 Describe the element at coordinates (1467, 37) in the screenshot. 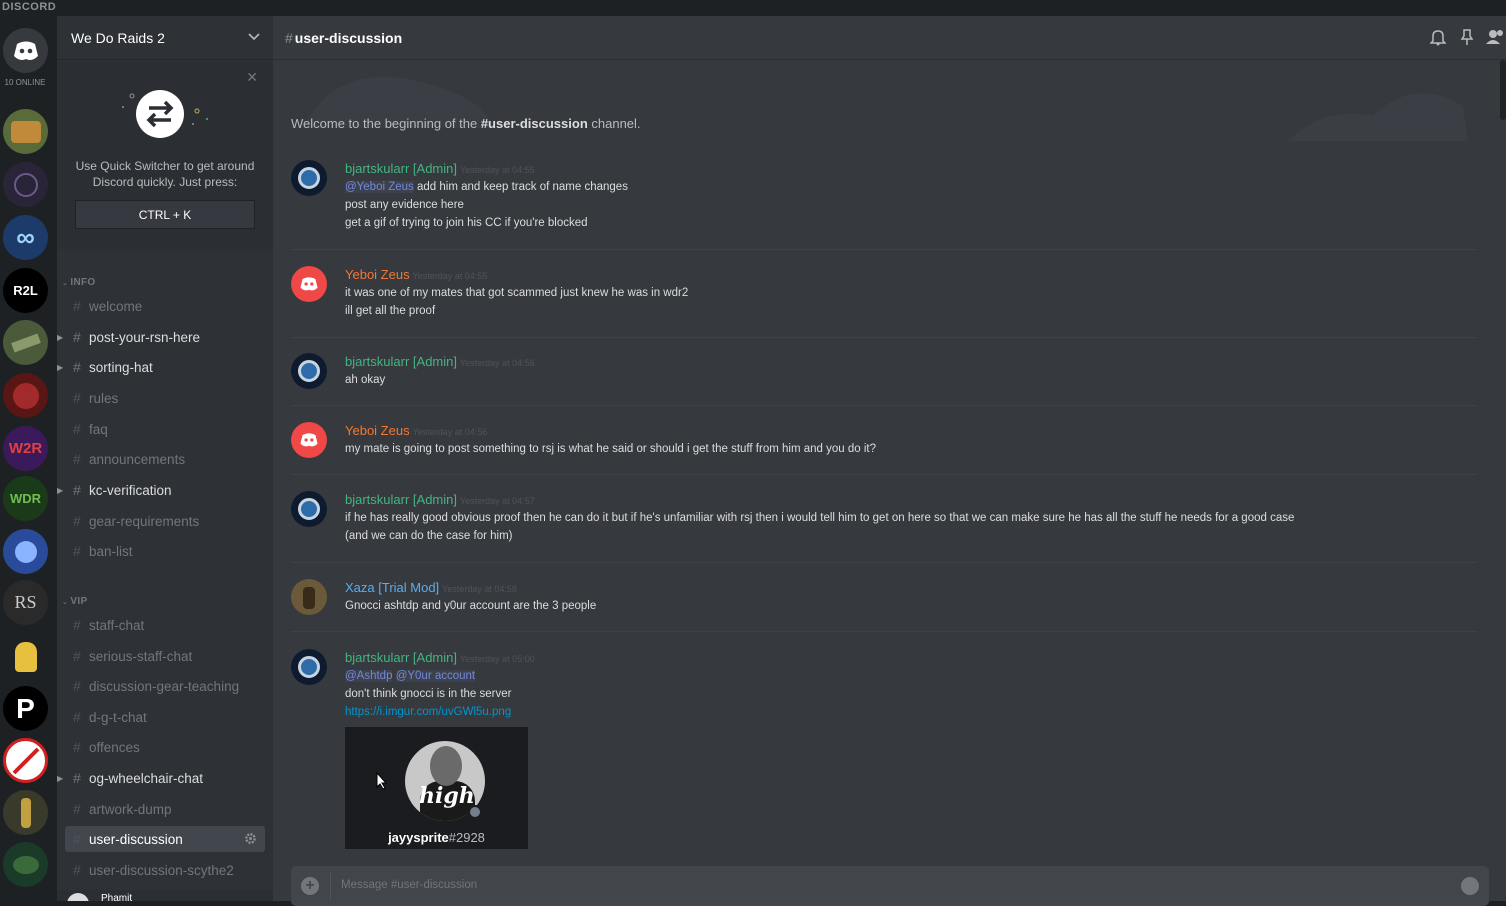

I see `pin-icon` at that location.